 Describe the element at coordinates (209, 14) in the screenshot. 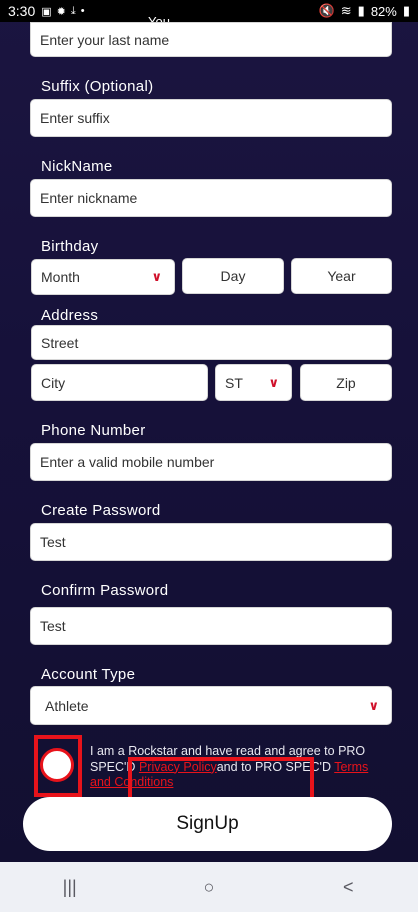

I see `status-bar: 3:30 ▣ ✹ ⤓ • You 🔇 ≋ ▮ 82% ▮` at that location.